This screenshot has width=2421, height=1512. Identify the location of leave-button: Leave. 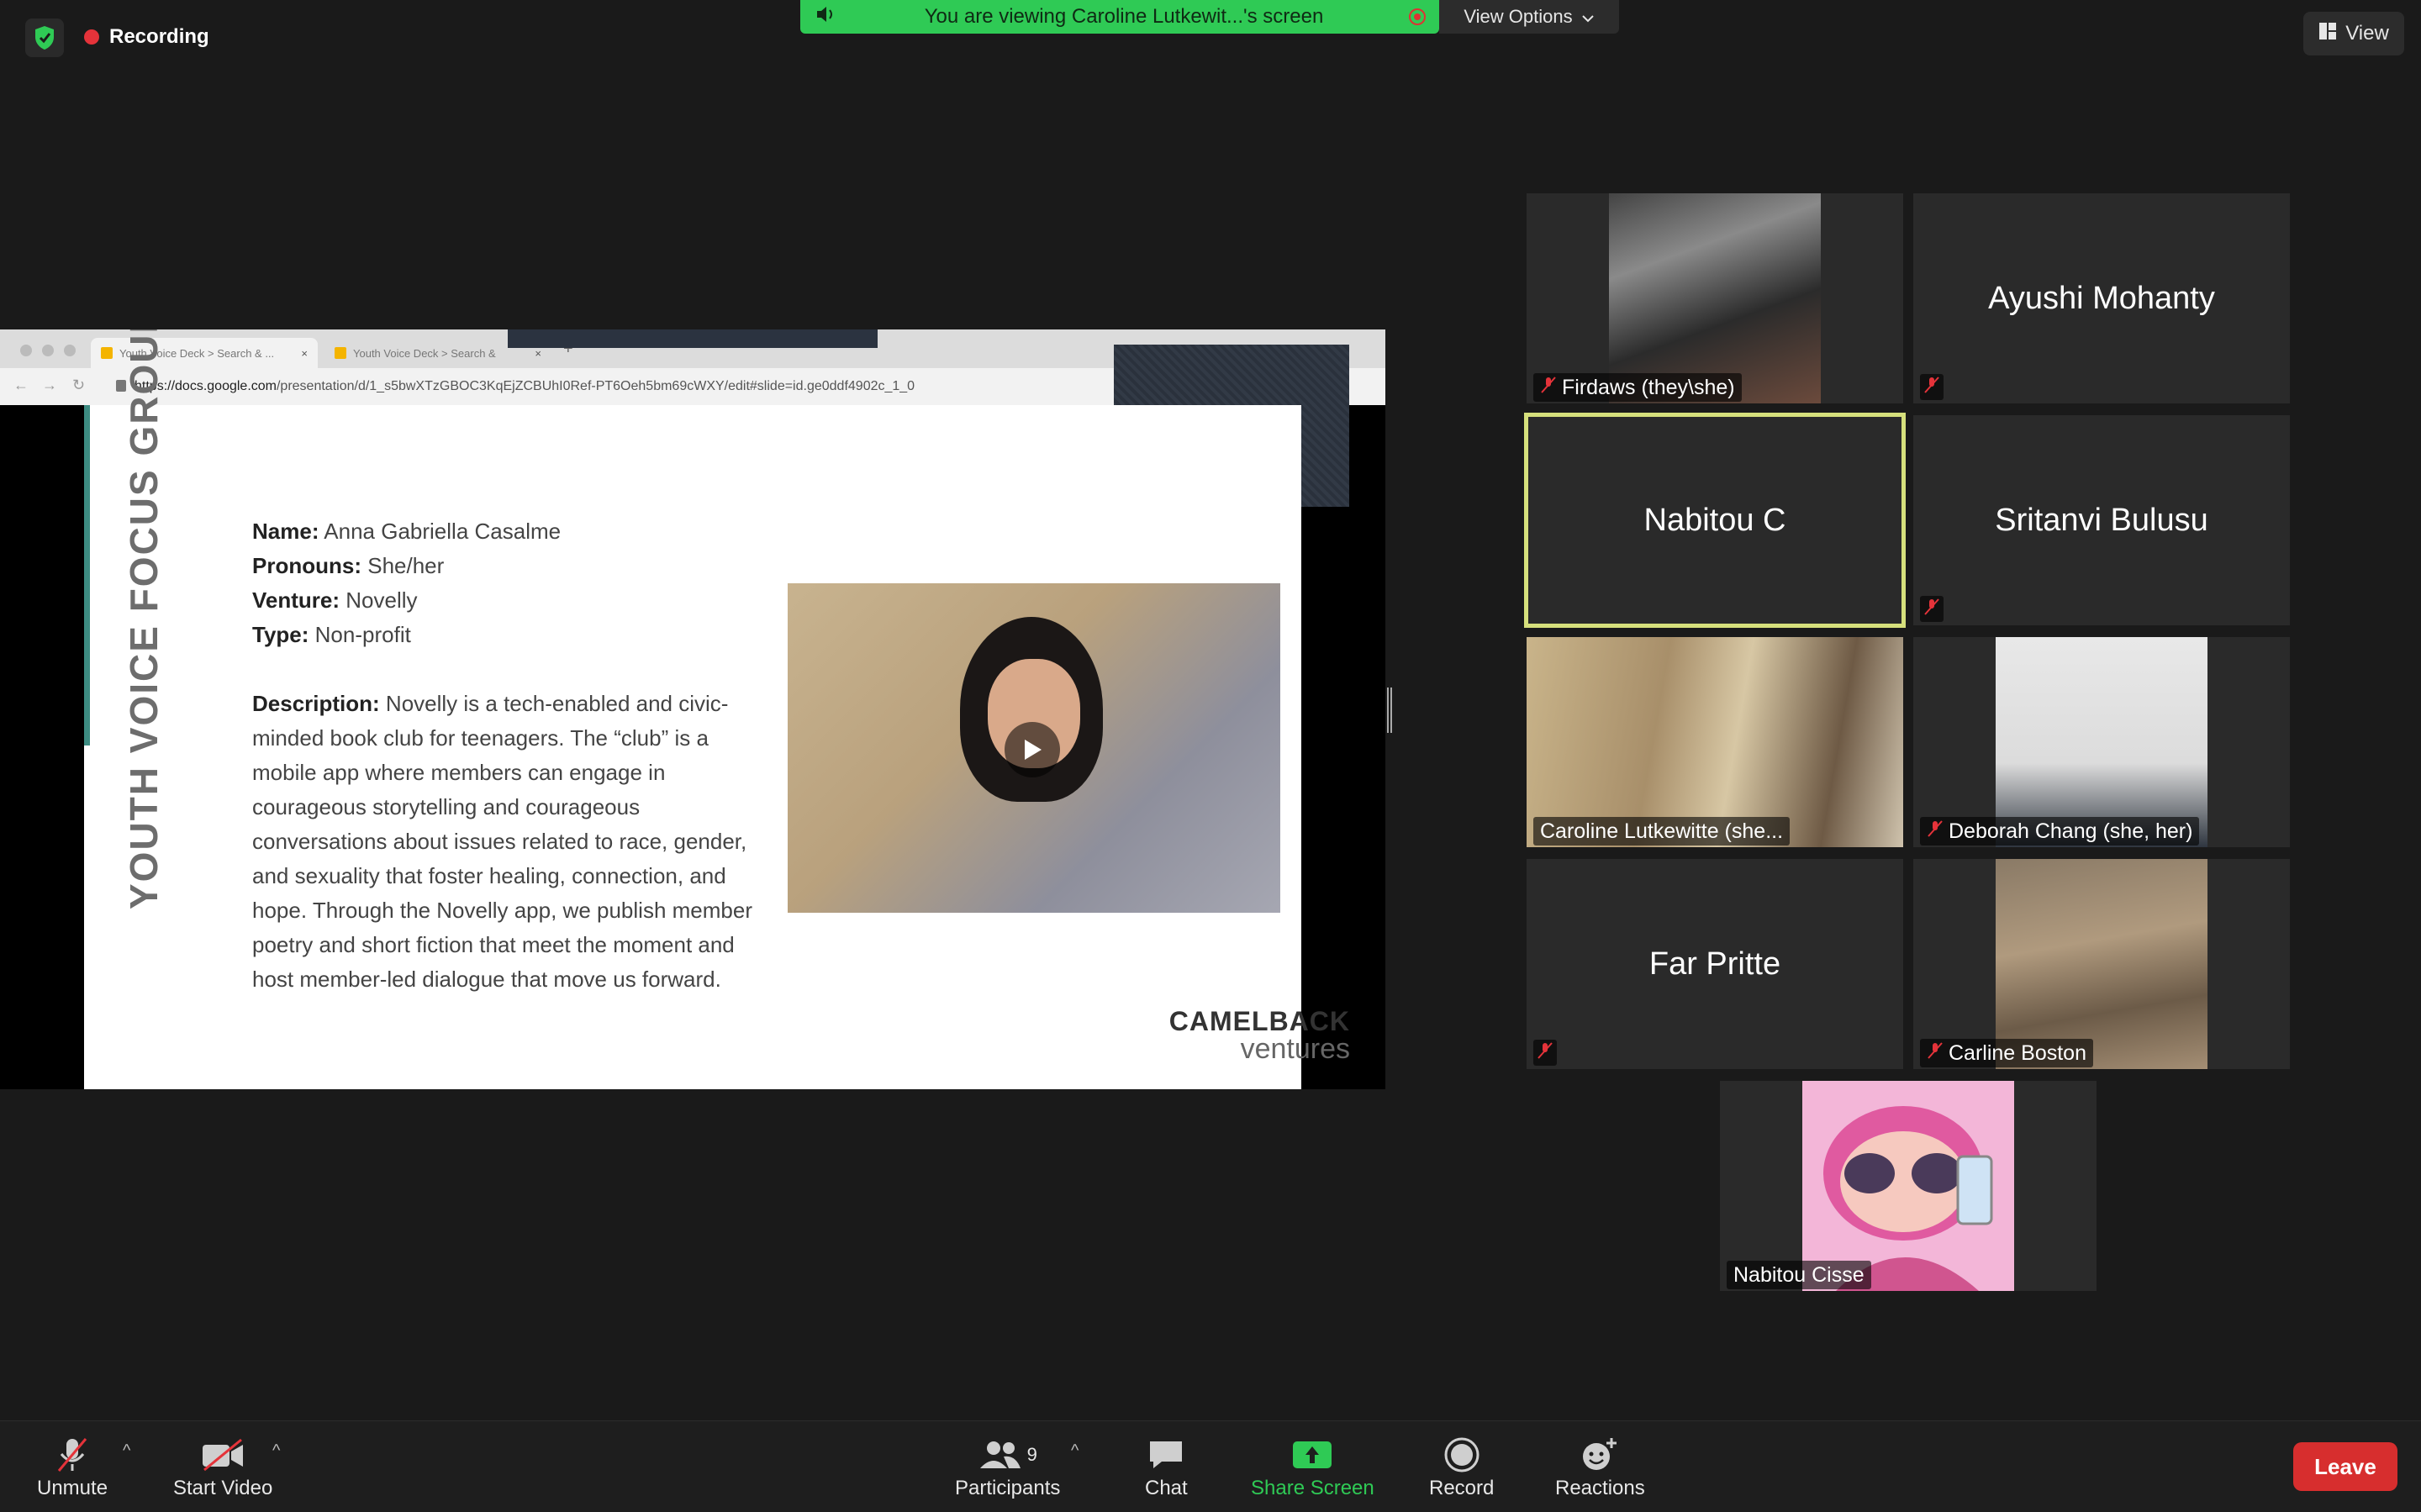
(2345, 1467).